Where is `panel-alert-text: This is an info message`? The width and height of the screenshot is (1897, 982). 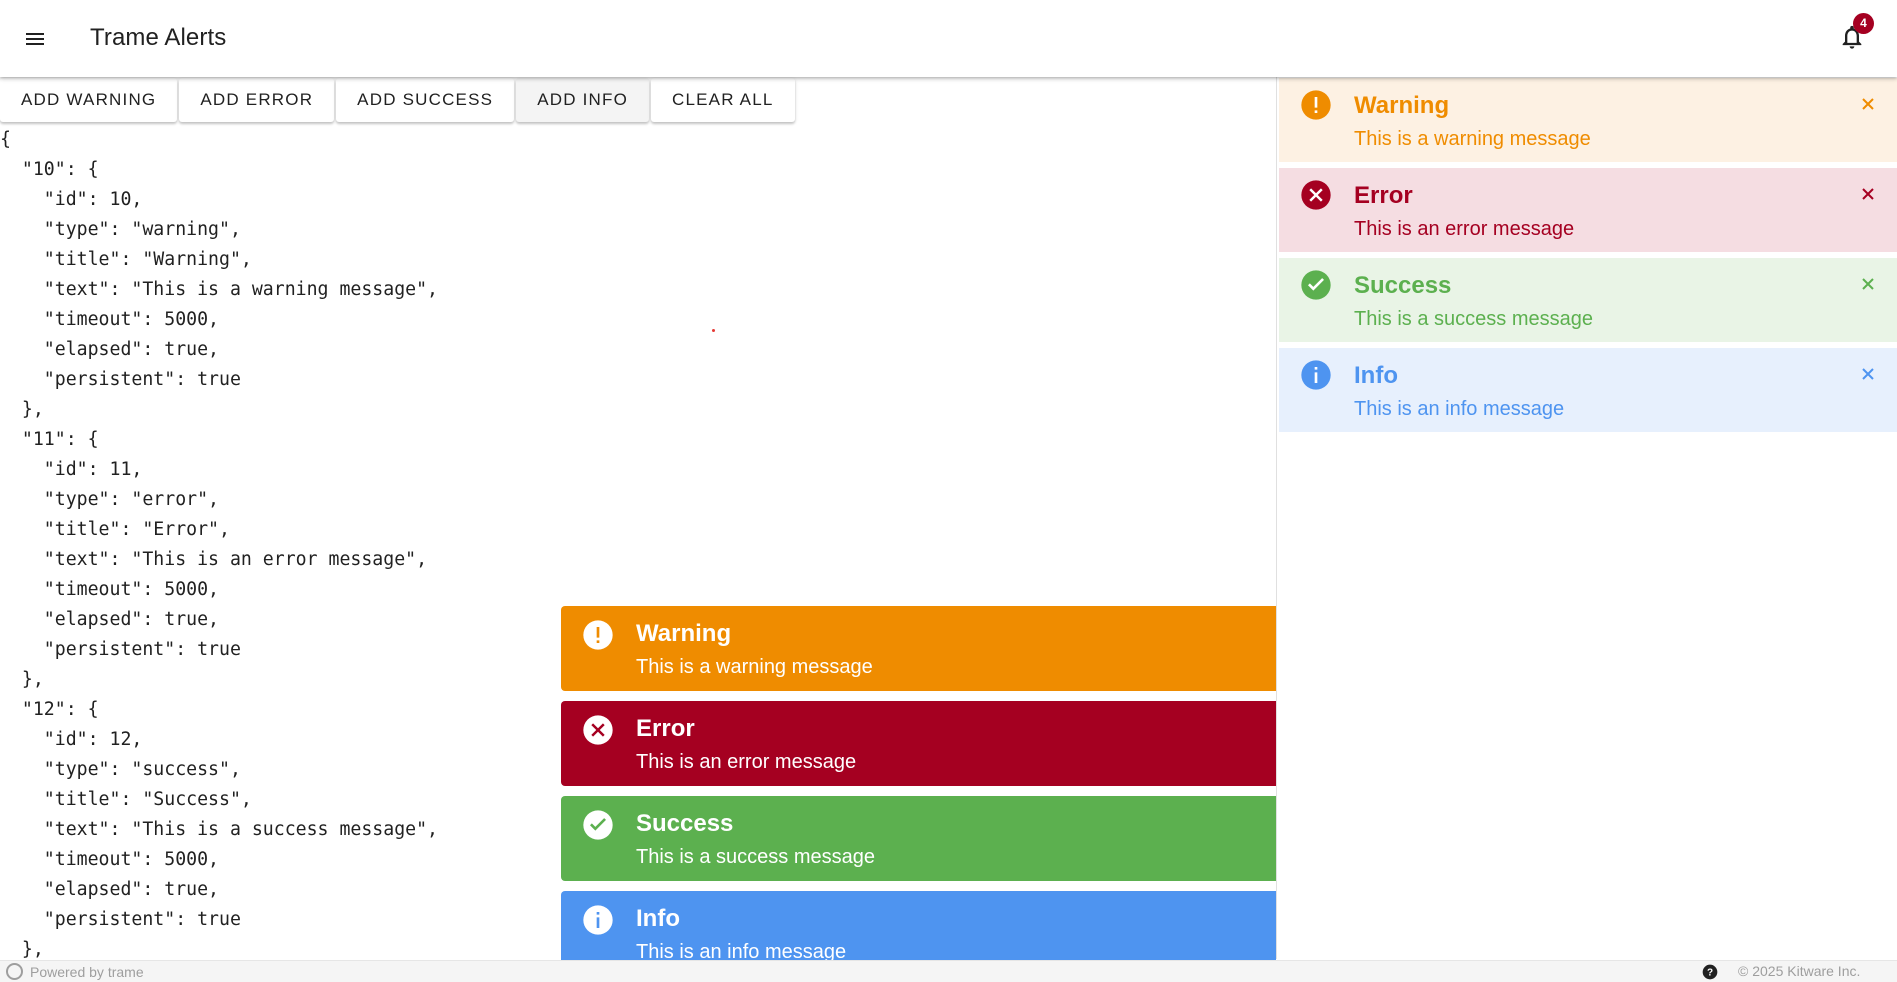 panel-alert-text: This is an info message is located at coordinates (1459, 409).